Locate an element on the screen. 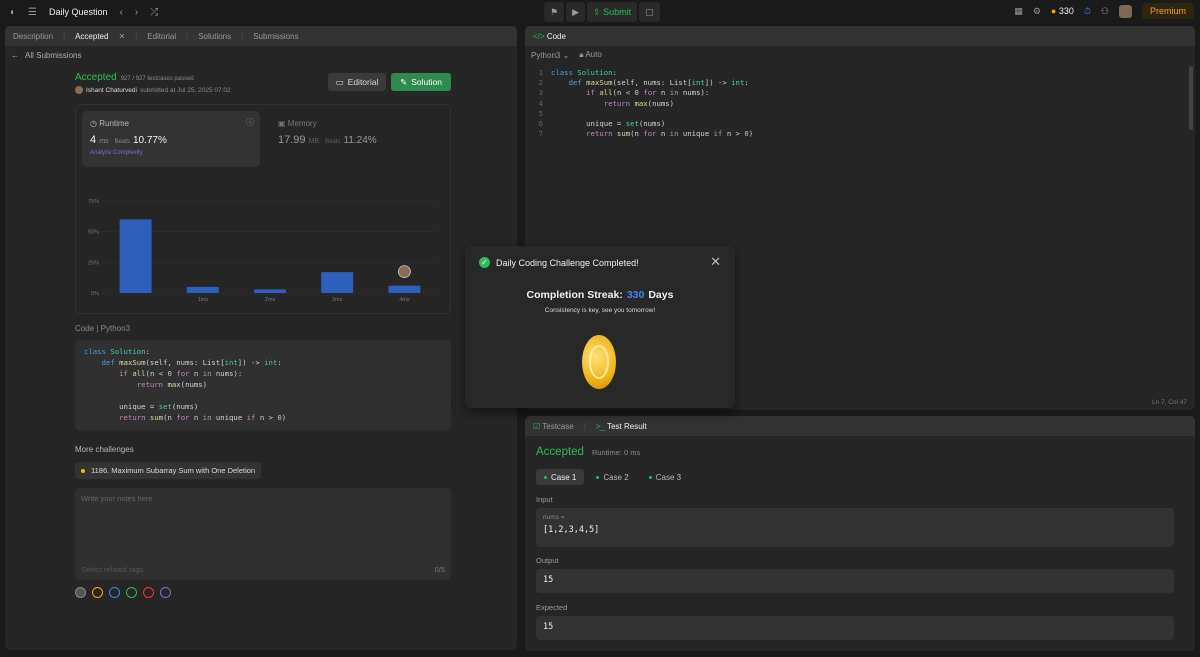  editor-options: Python3 ⌄ 🔒︎ Auto is located at coordinates (860, 55).